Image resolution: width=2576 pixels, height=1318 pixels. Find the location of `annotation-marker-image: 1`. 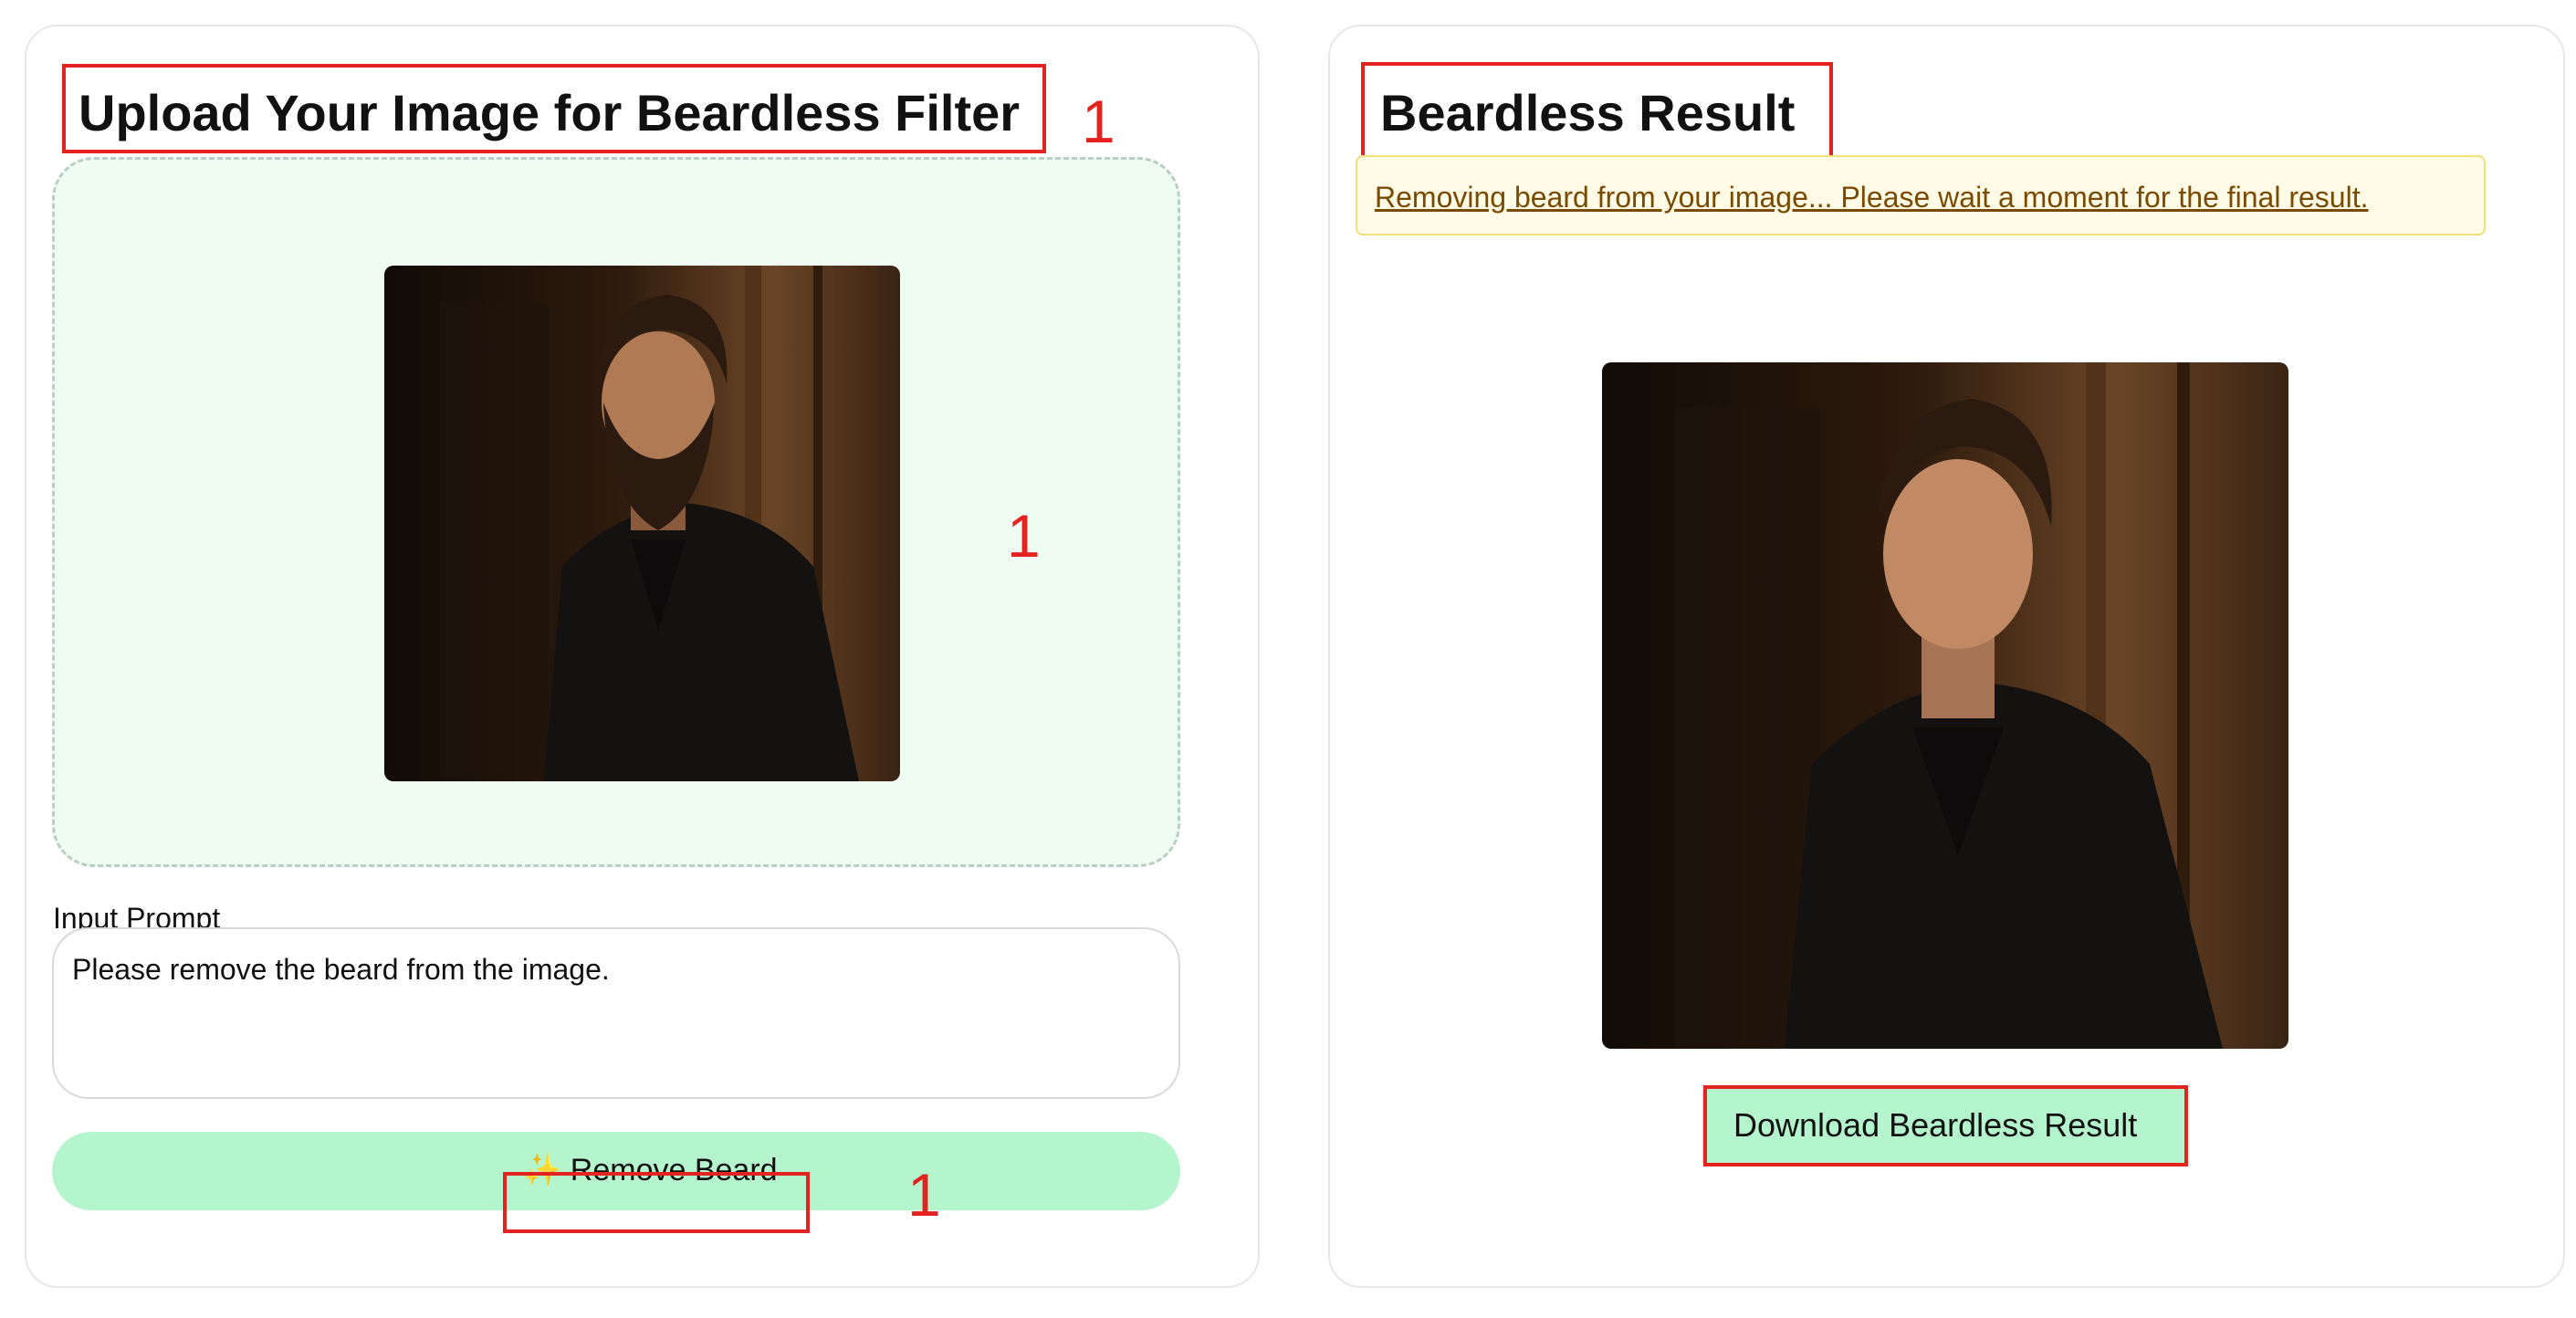

annotation-marker-image: 1 is located at coordinates (1024, 536).